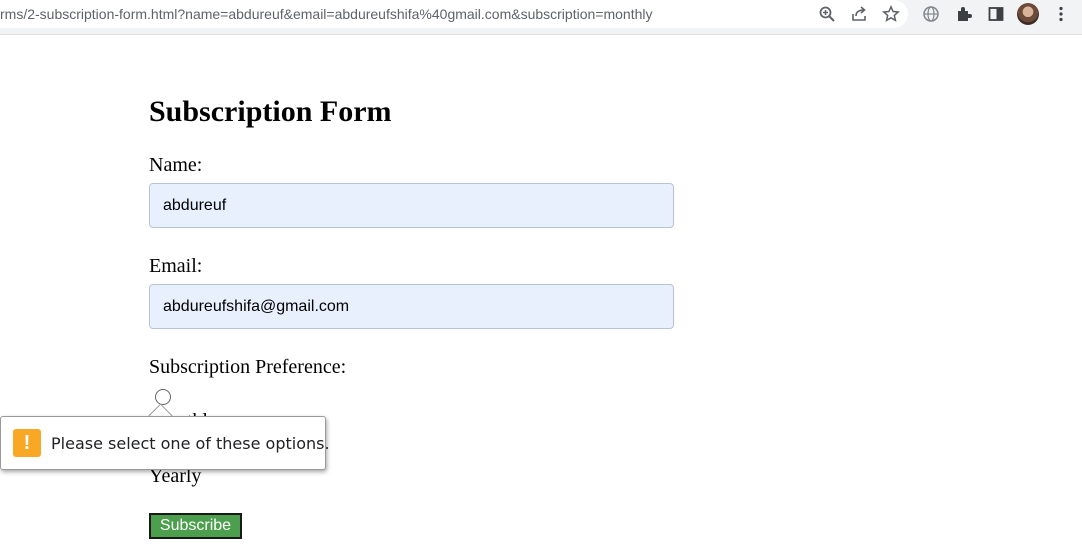 The image size is (1082, 545). I want to click on menu-icon, so click(1061, 14).